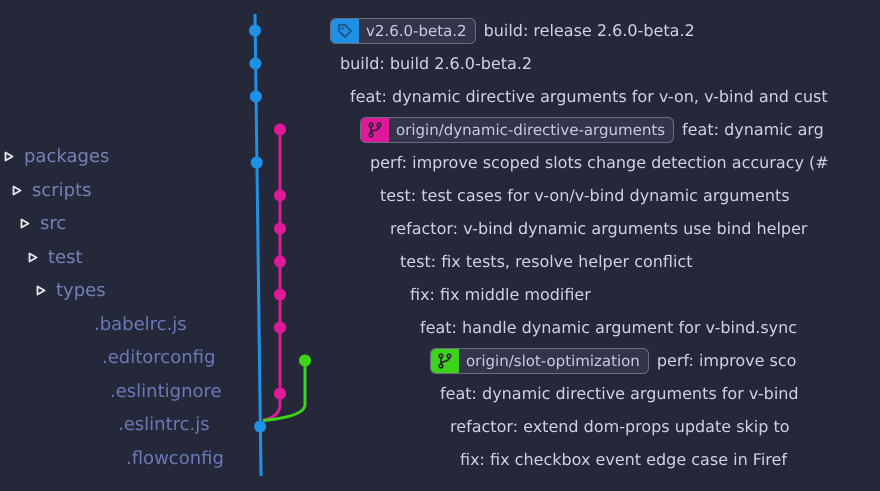  Describe the element at coordinates (539, 361) in the screenshot. I see `branch-label: origin/slot-optimization` at that location.